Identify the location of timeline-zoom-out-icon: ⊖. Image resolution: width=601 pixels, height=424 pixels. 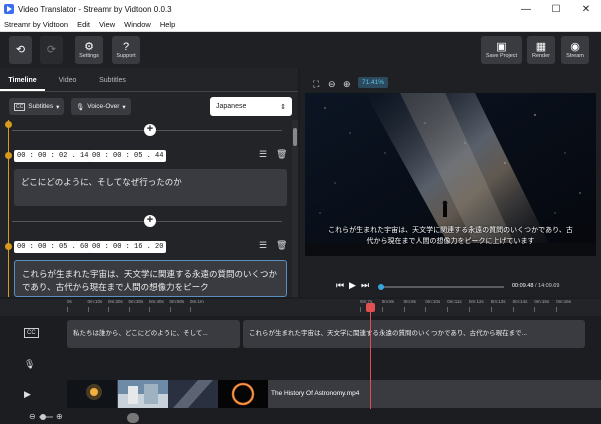
(32, 416).